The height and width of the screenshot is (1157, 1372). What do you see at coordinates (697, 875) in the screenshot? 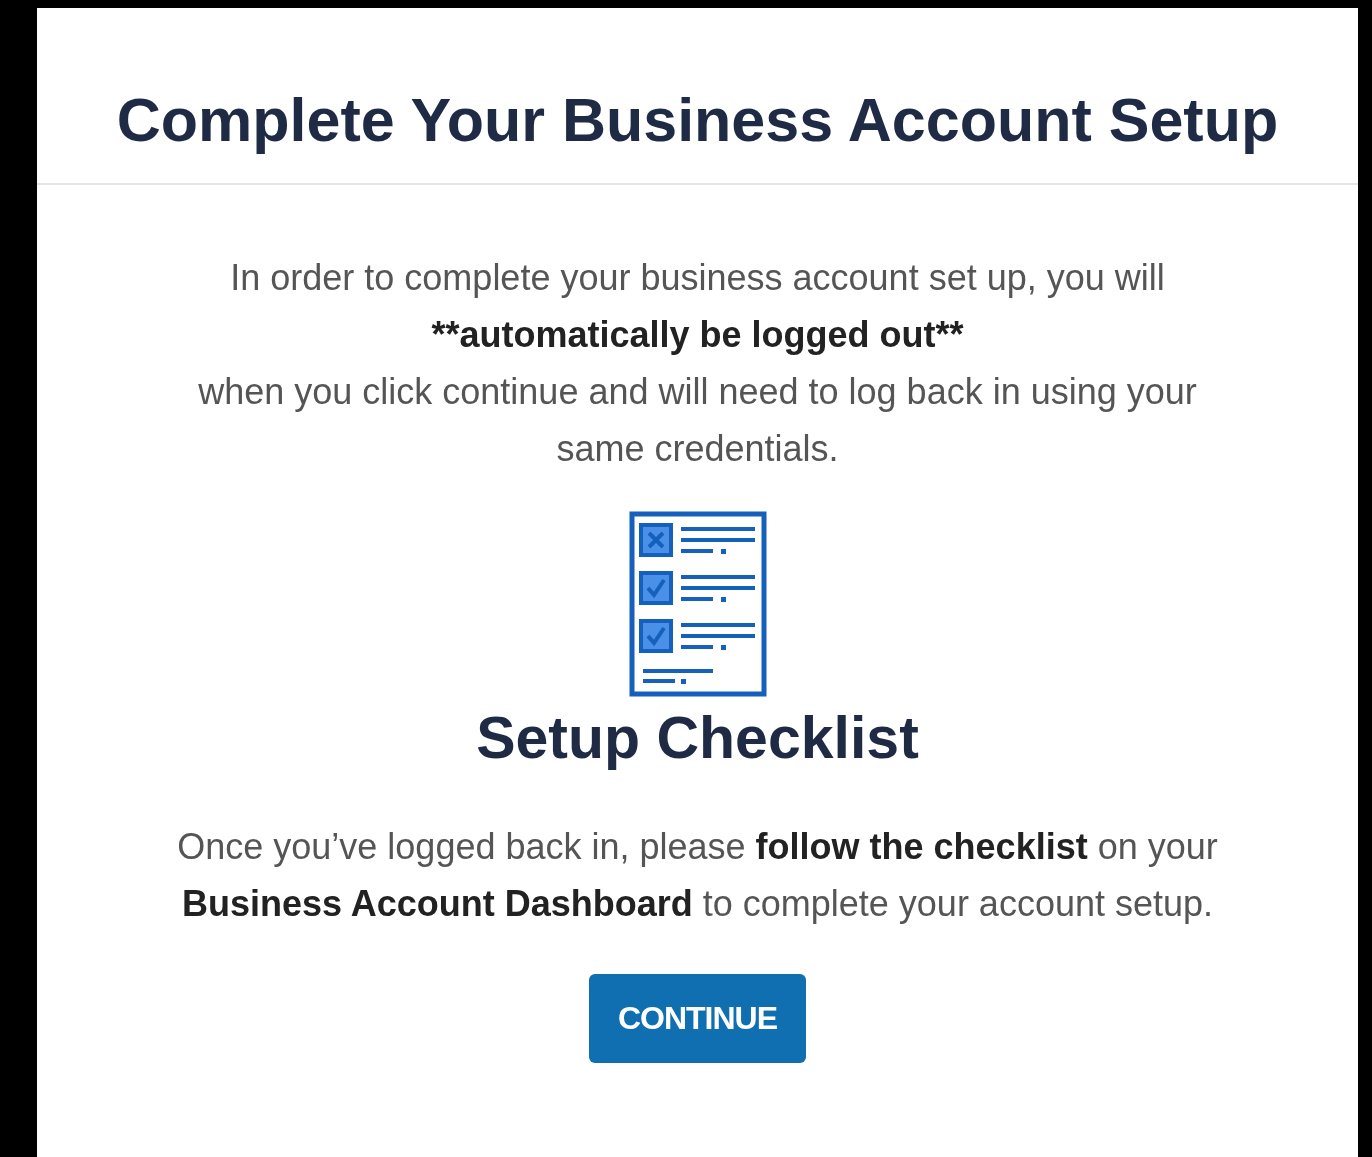
I see `instructions-text: Once you’ve logged back in, please follow the checklist on your Business Account Dashboard to complete your account setup.` at bounding box center [697, 875].